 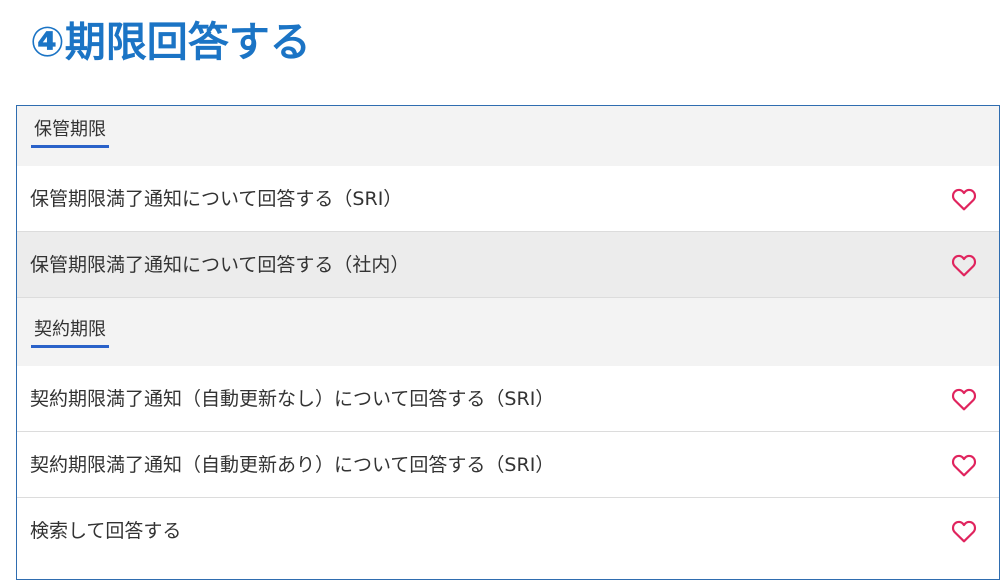 I want to click on section-header-contract-deadline: 契約期限, so click(x=508, y=336).